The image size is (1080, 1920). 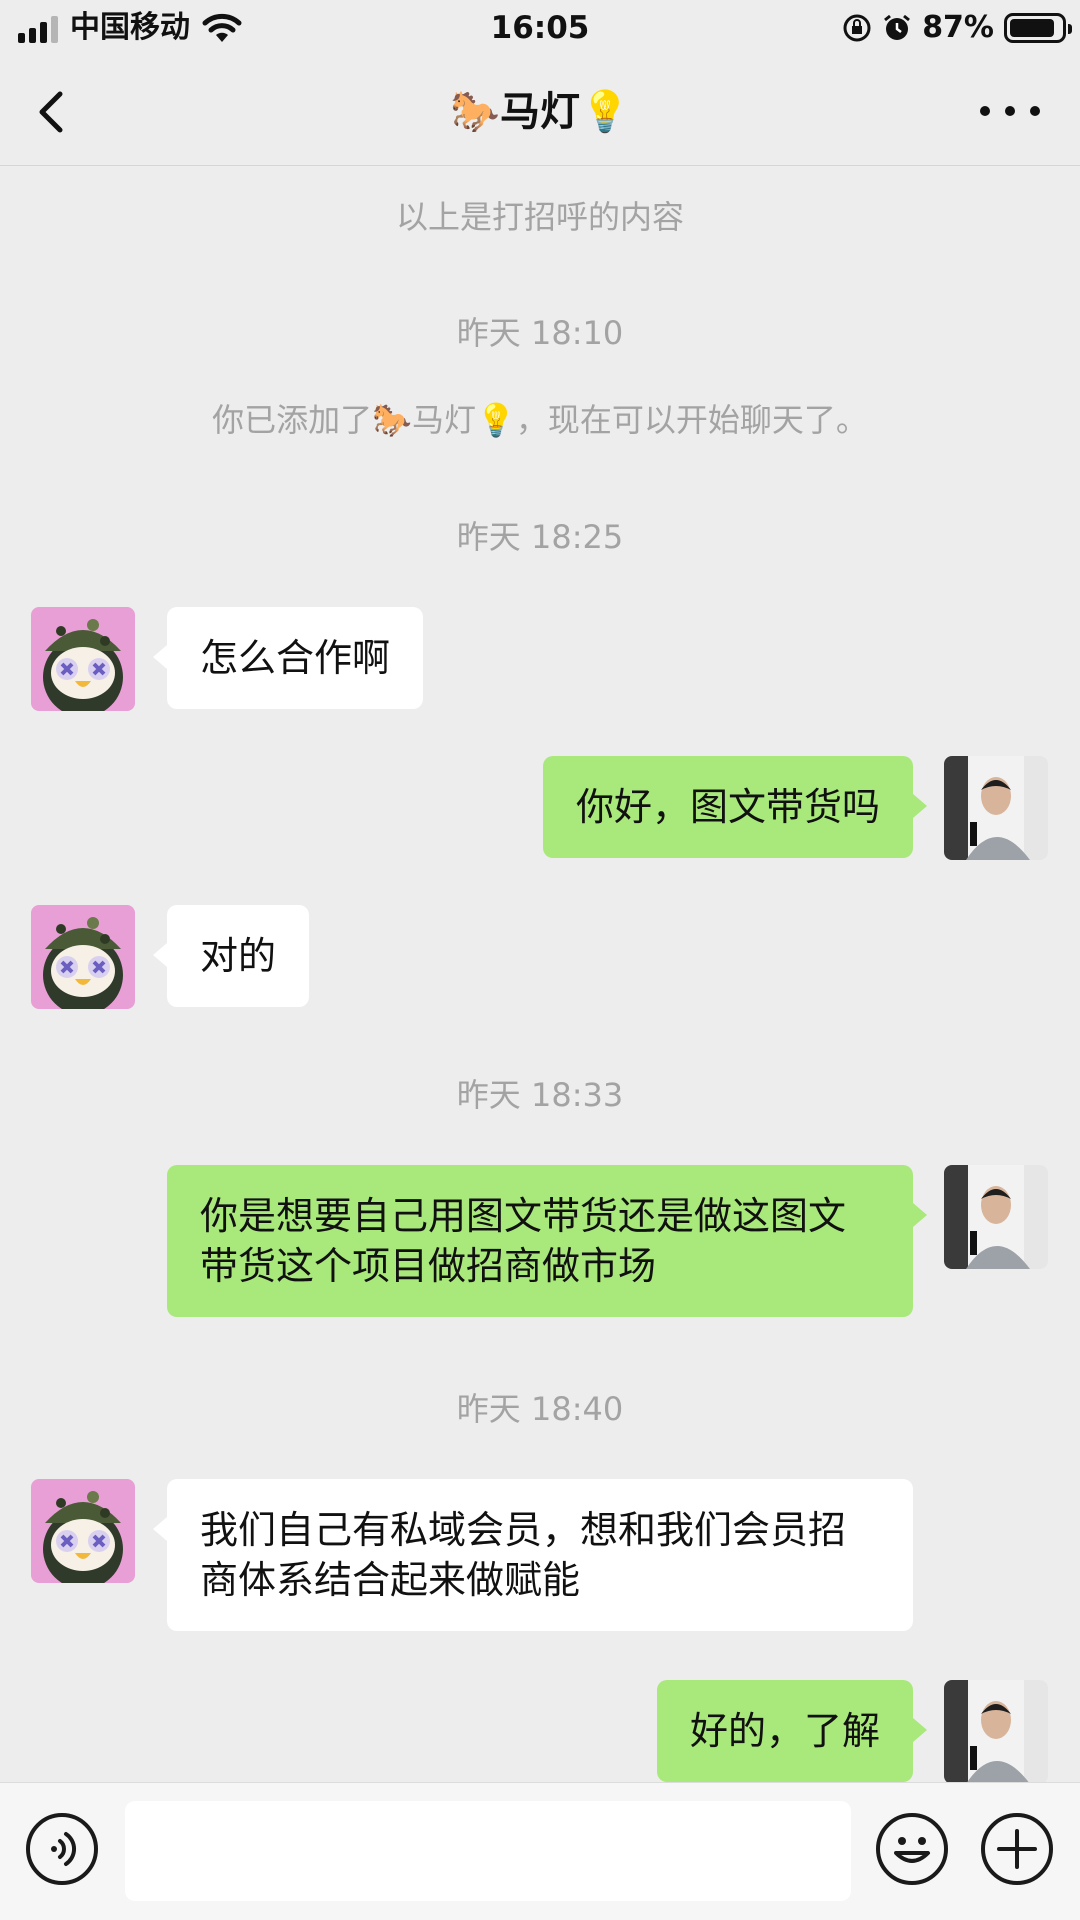 I want to click on message-bubble-sent: 你是想要自己用图文带货还是做这图文带货这个项目做招商做市场, so click(x=547, y=1241).